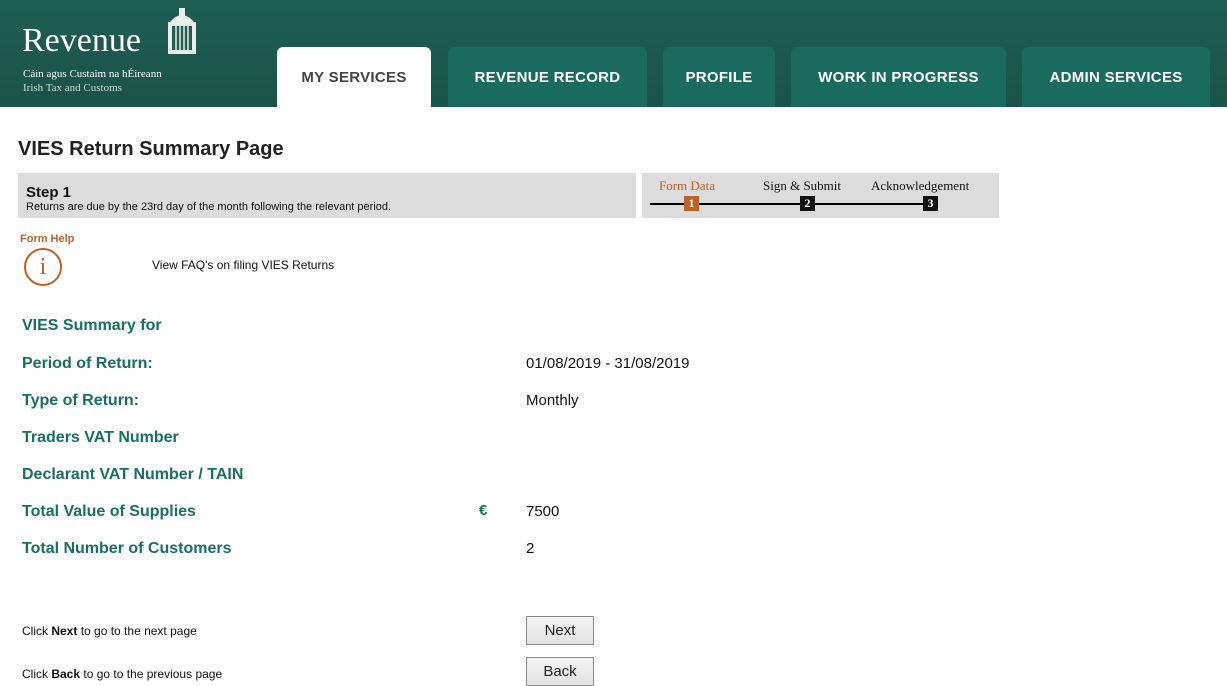 This screenshot has height=686, width=1227. Describe the element at coordinates (92, 325) in the screenshot. I see `summary-heading: VIES Summary for` at that location.